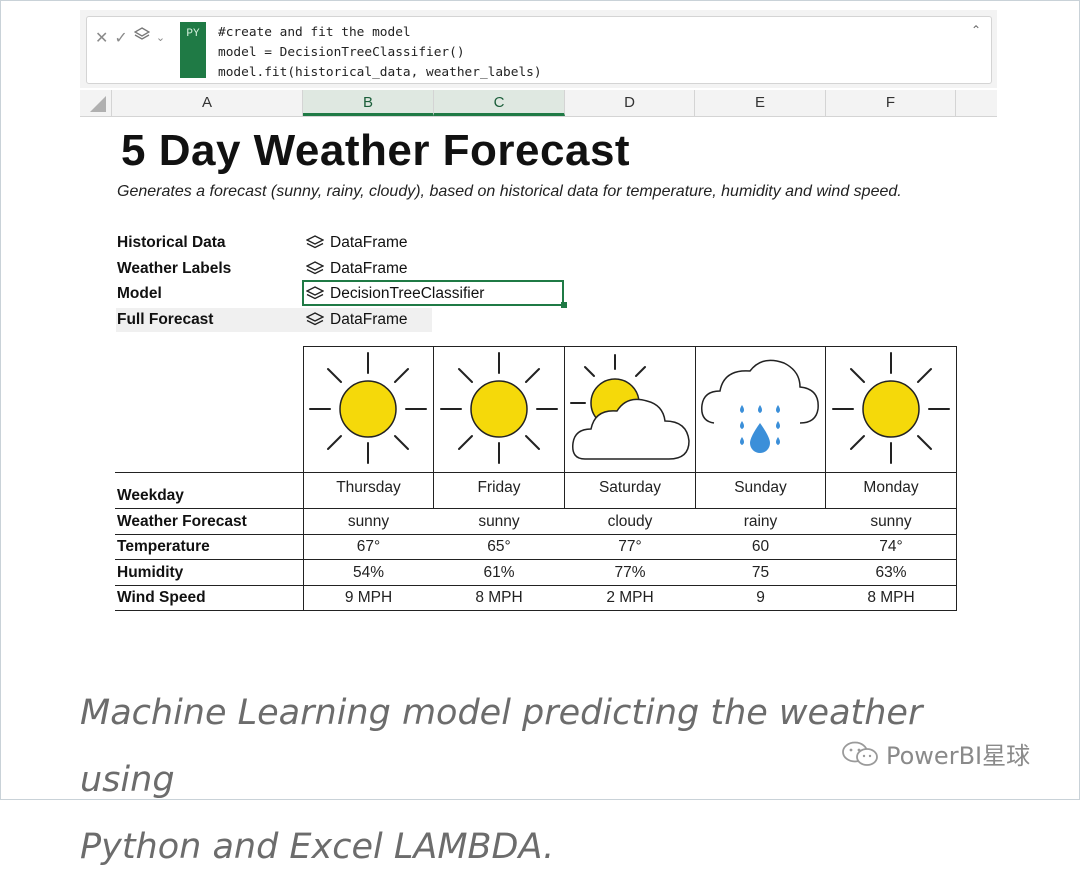 The image size is (1080, 881). I want to click on wind-speed-cell: 9, so click(760, 598).